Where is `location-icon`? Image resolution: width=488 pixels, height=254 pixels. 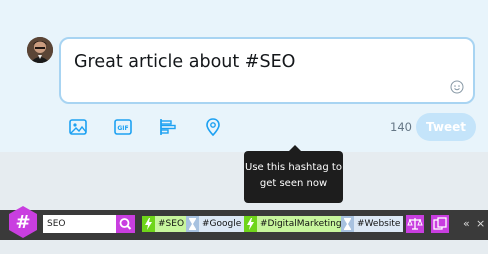 location-icon is located at coordinates (213, 127).